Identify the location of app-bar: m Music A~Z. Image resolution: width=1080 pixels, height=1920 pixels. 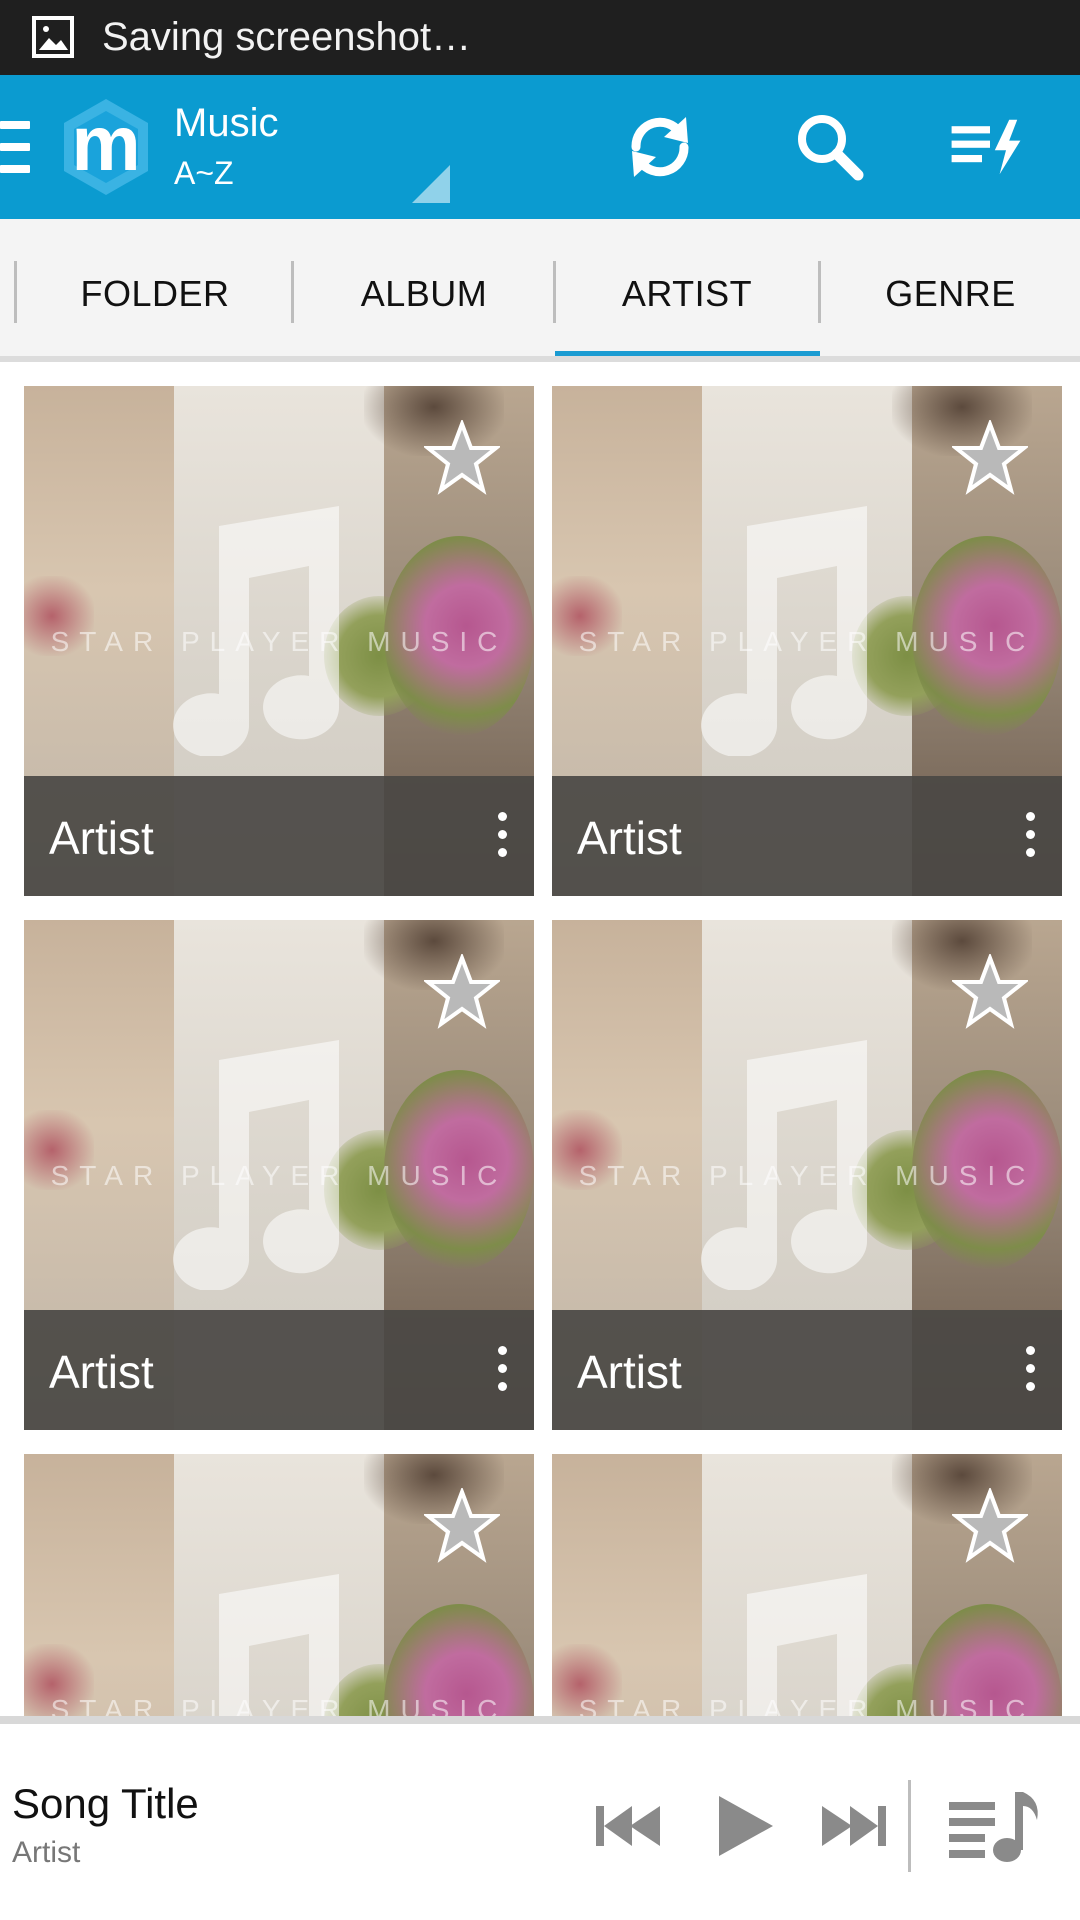
(540, 147).